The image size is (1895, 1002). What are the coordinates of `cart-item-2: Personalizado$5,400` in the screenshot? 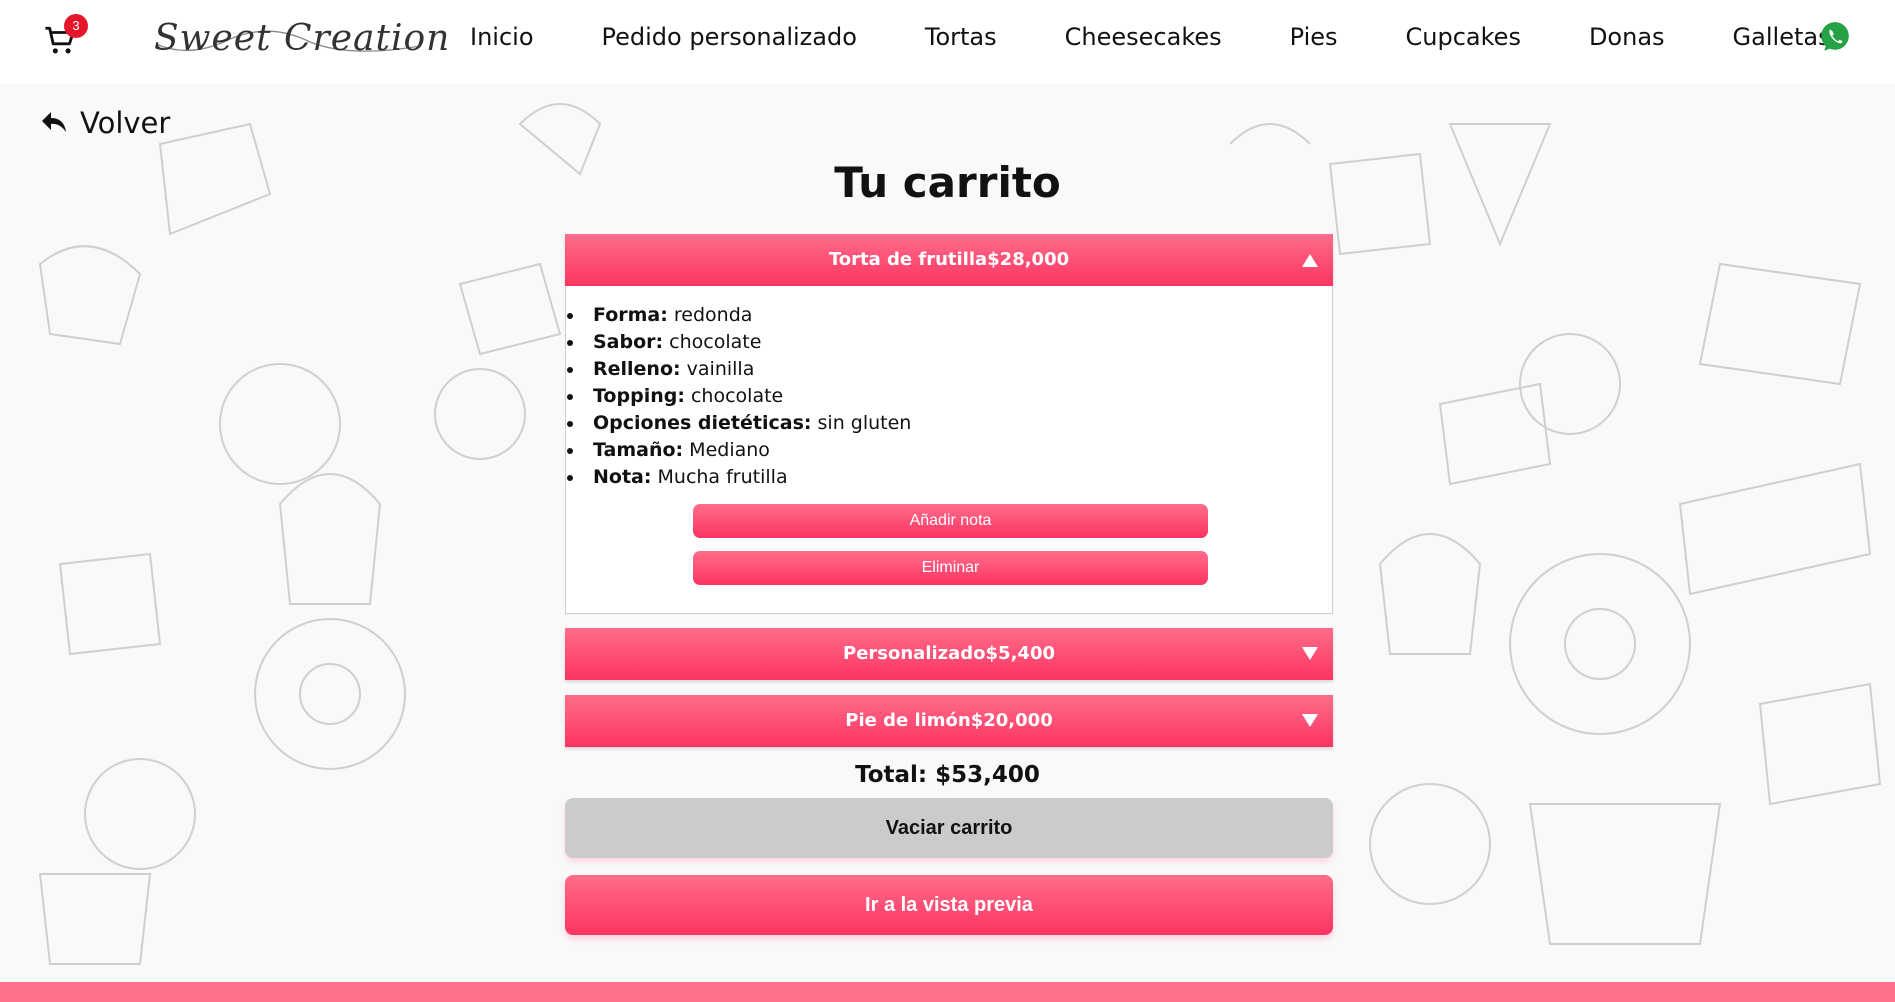 It's located at (949, 654).